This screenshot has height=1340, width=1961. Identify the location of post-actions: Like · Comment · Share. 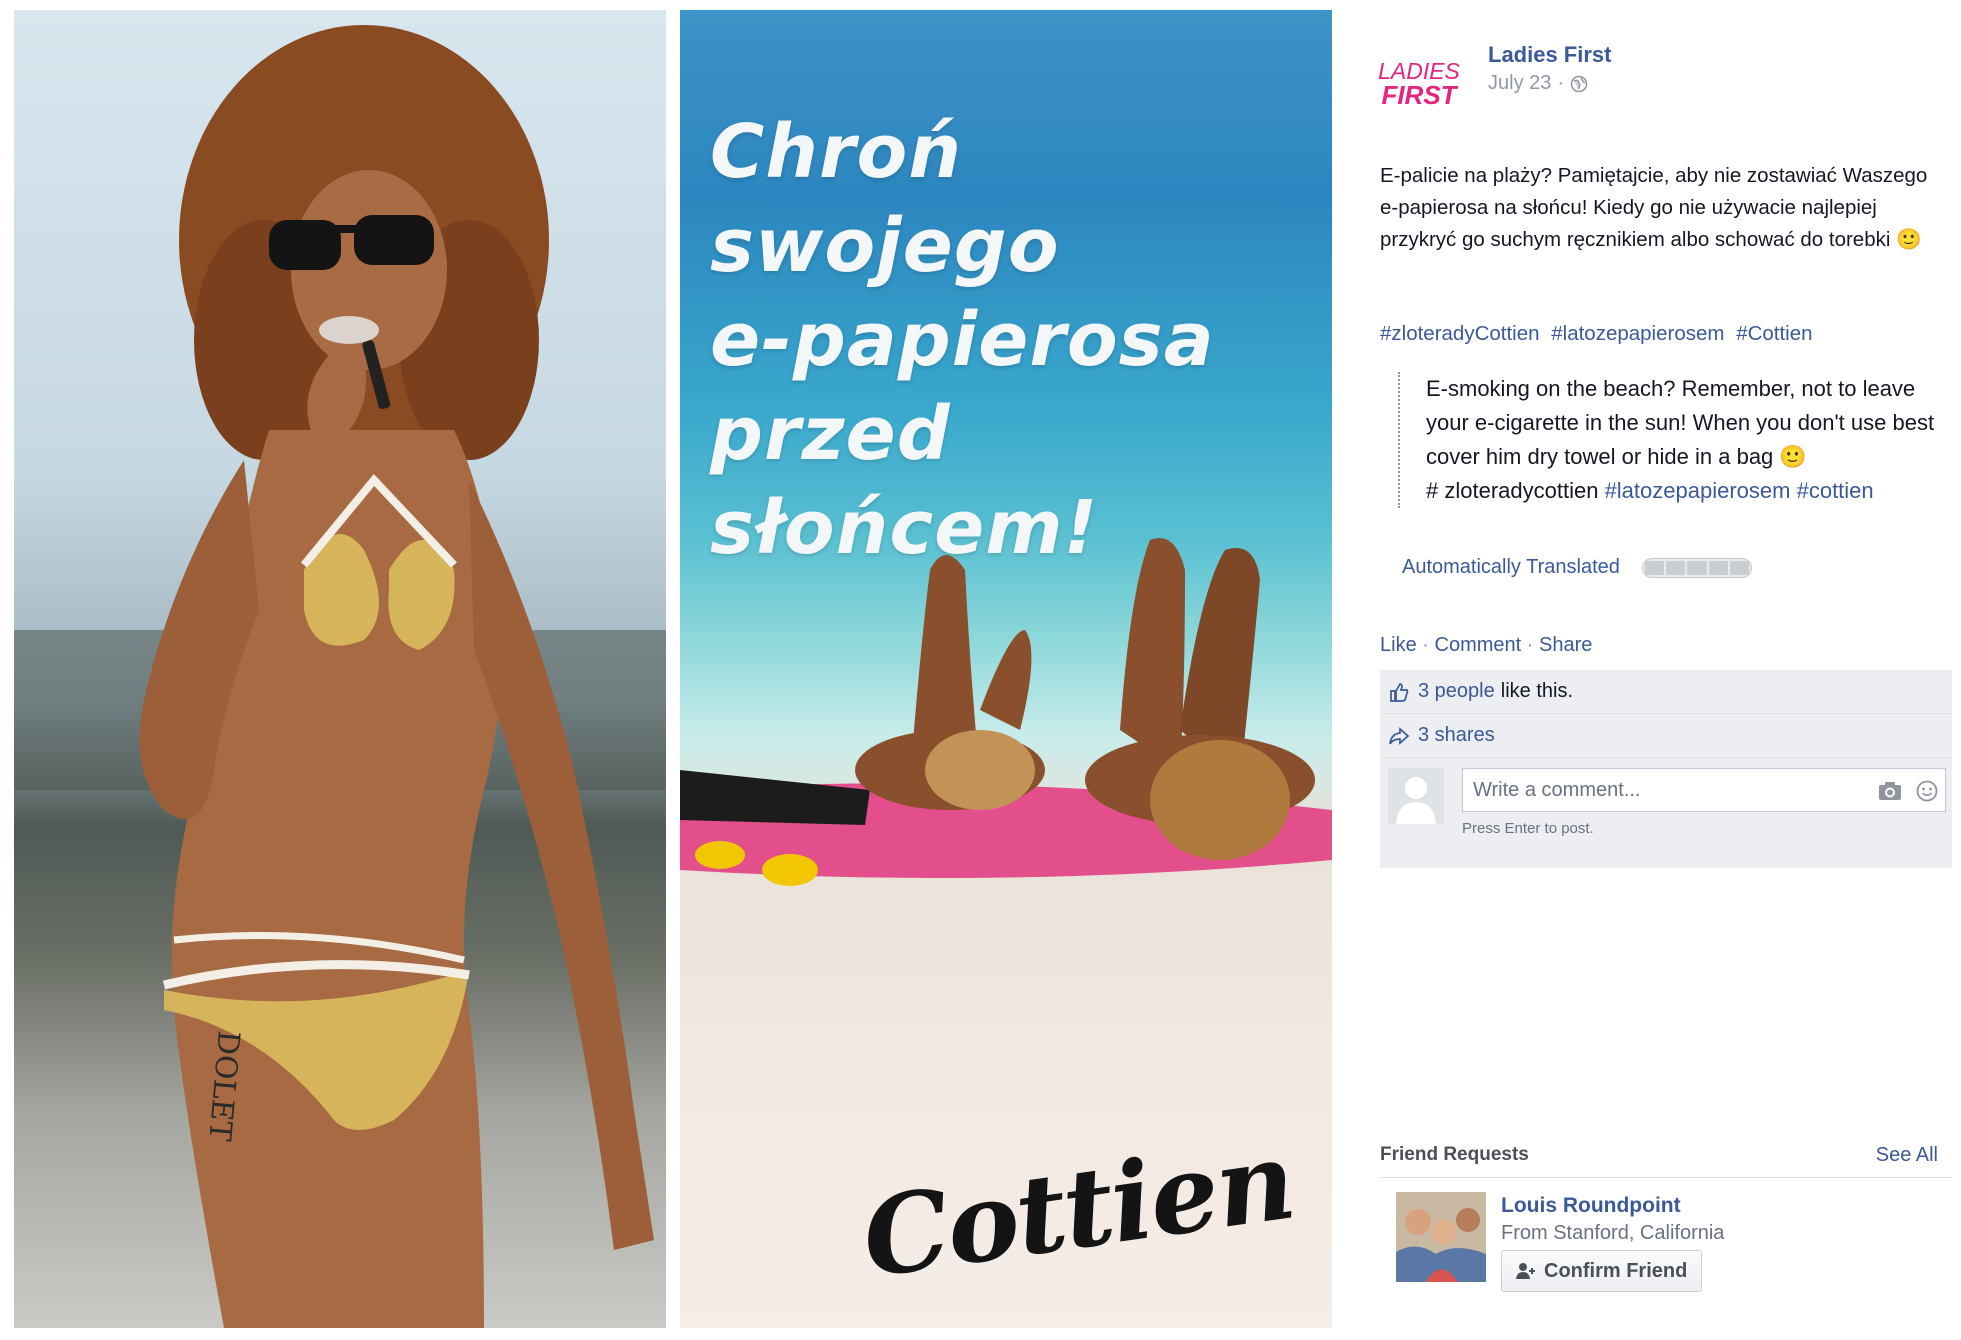
(1486, 645).